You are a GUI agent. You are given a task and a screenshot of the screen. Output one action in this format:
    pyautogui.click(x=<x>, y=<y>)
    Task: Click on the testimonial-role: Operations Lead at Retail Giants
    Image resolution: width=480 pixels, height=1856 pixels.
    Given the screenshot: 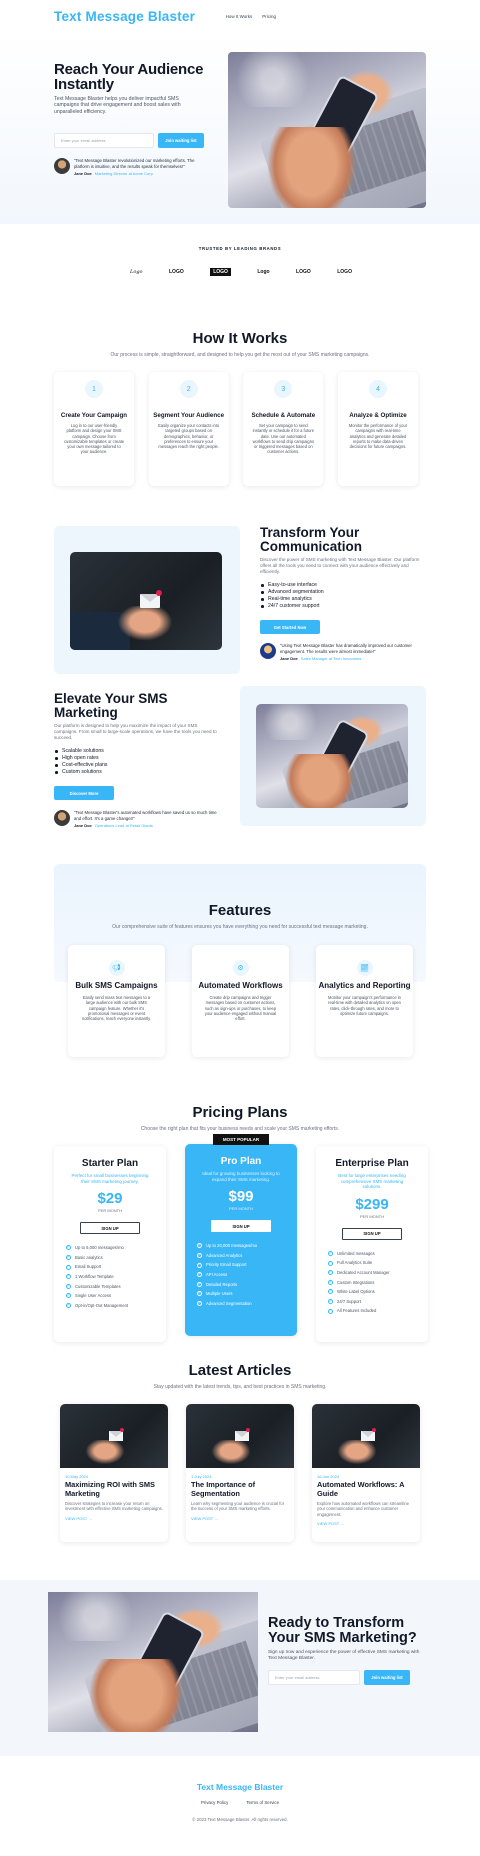 What is the action you would take?
    pyautogui.click(x=123, y=826)
    